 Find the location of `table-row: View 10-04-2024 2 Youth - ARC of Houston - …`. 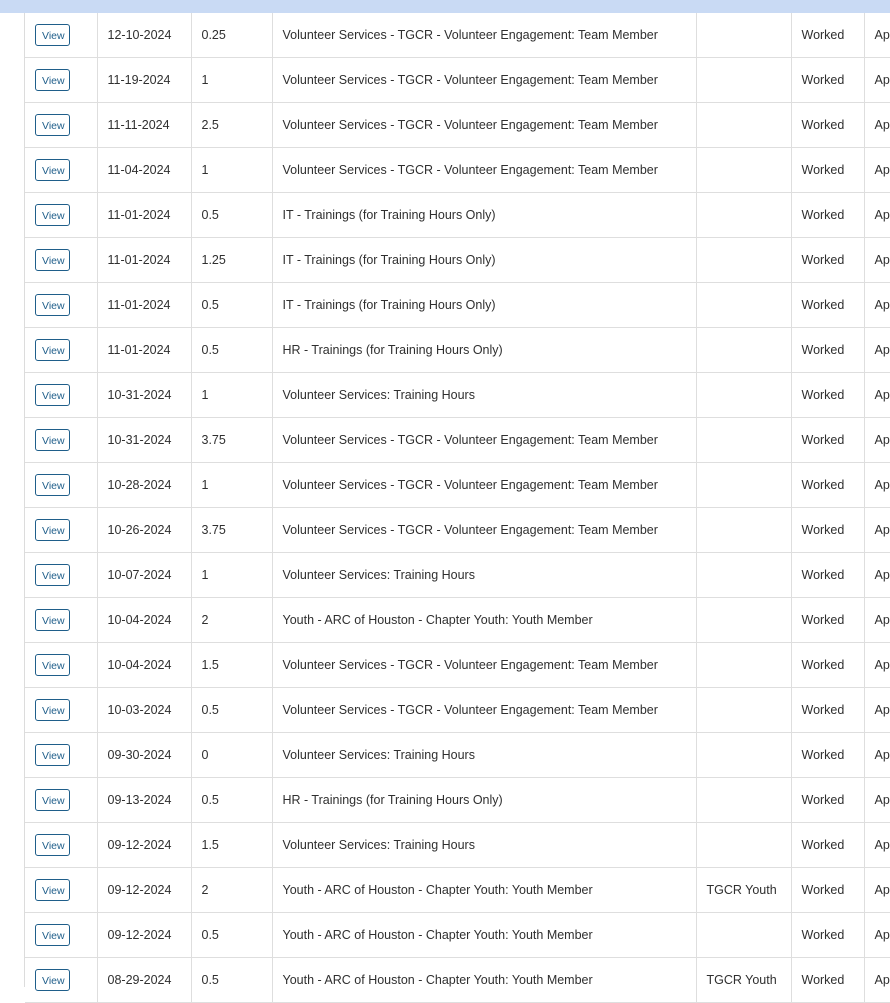

table-row: View 10-04-2024 2 Youth - ARC of Houston - … is located at coordinates (457, 620).